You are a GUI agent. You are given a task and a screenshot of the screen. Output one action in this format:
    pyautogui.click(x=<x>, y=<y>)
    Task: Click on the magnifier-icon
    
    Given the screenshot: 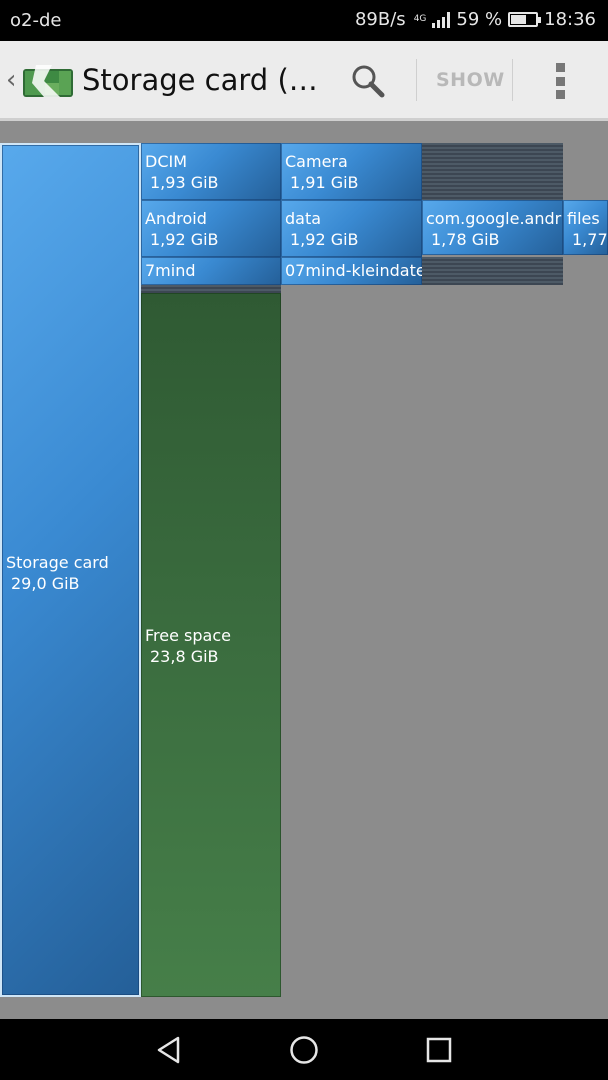 What is the action you would take?
    pyautogui.click(x=368, y=81)
    